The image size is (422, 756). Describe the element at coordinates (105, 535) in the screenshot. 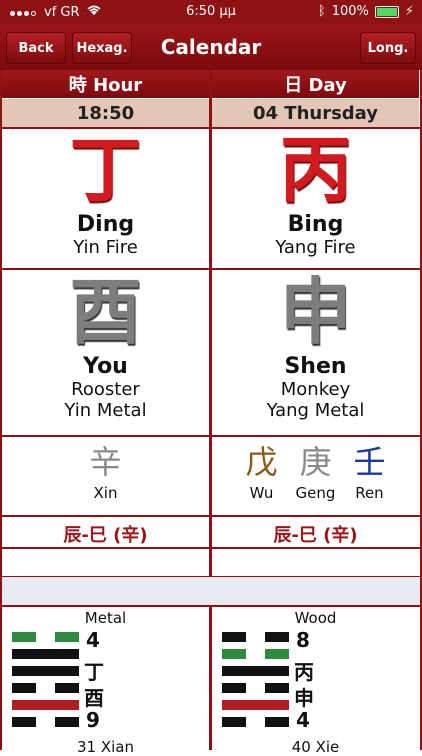

I see `hour-relation: 辰-巳 (辛)` at that location.